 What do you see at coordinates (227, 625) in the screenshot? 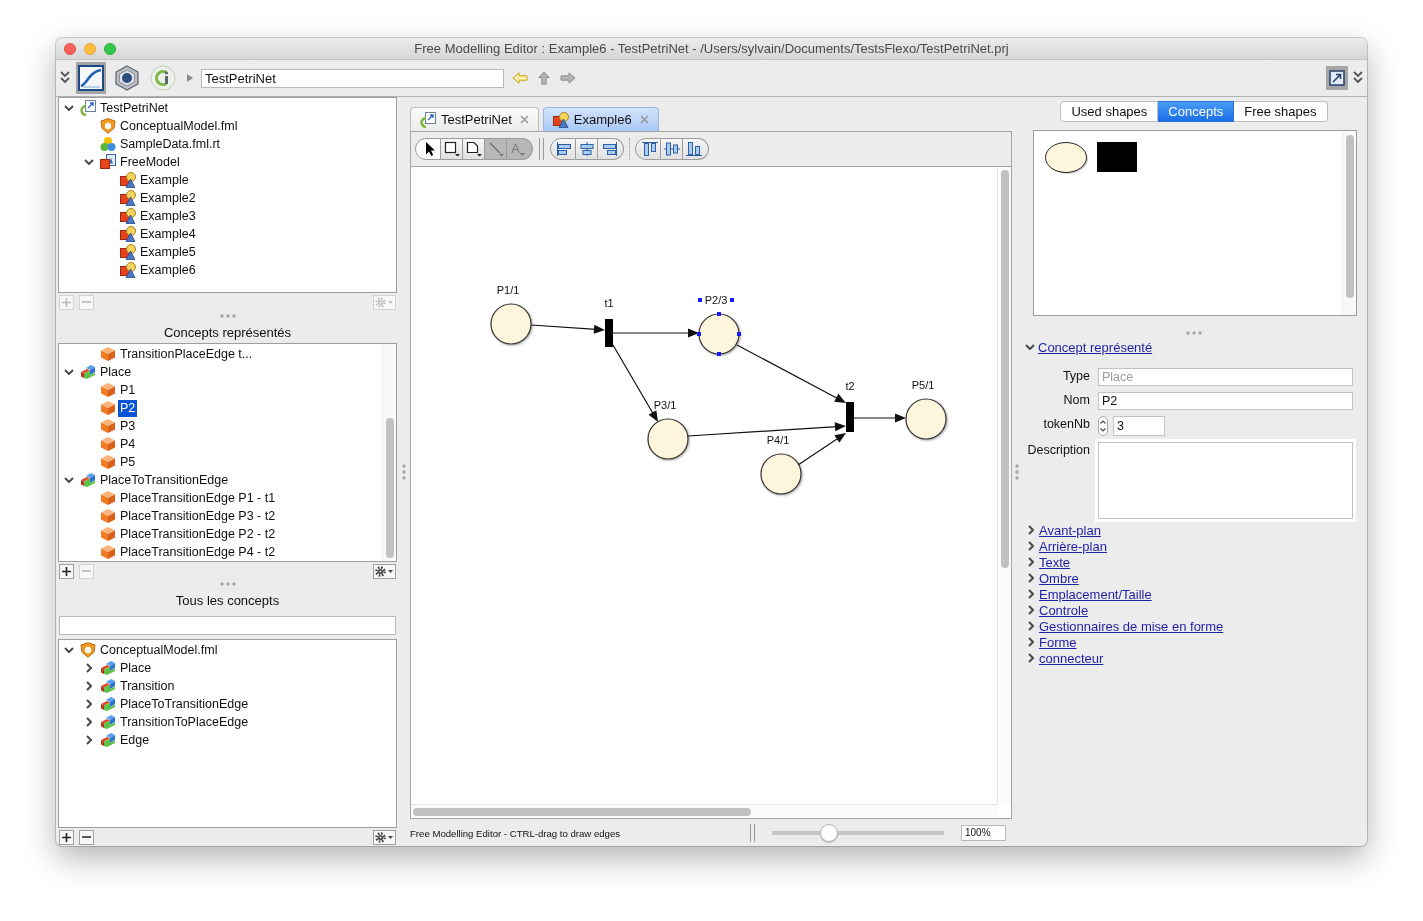
I see `search-field` at bounding box center [227, 625].